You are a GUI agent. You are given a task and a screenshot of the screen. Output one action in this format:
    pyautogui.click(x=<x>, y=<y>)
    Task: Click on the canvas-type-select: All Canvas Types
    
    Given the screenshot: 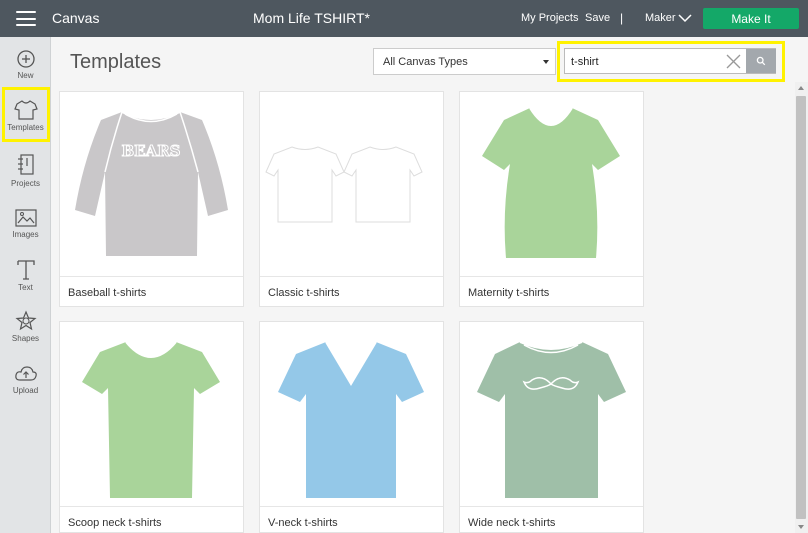 What is the action you would take?
    pyautogui.click(x=464, y=61)
    